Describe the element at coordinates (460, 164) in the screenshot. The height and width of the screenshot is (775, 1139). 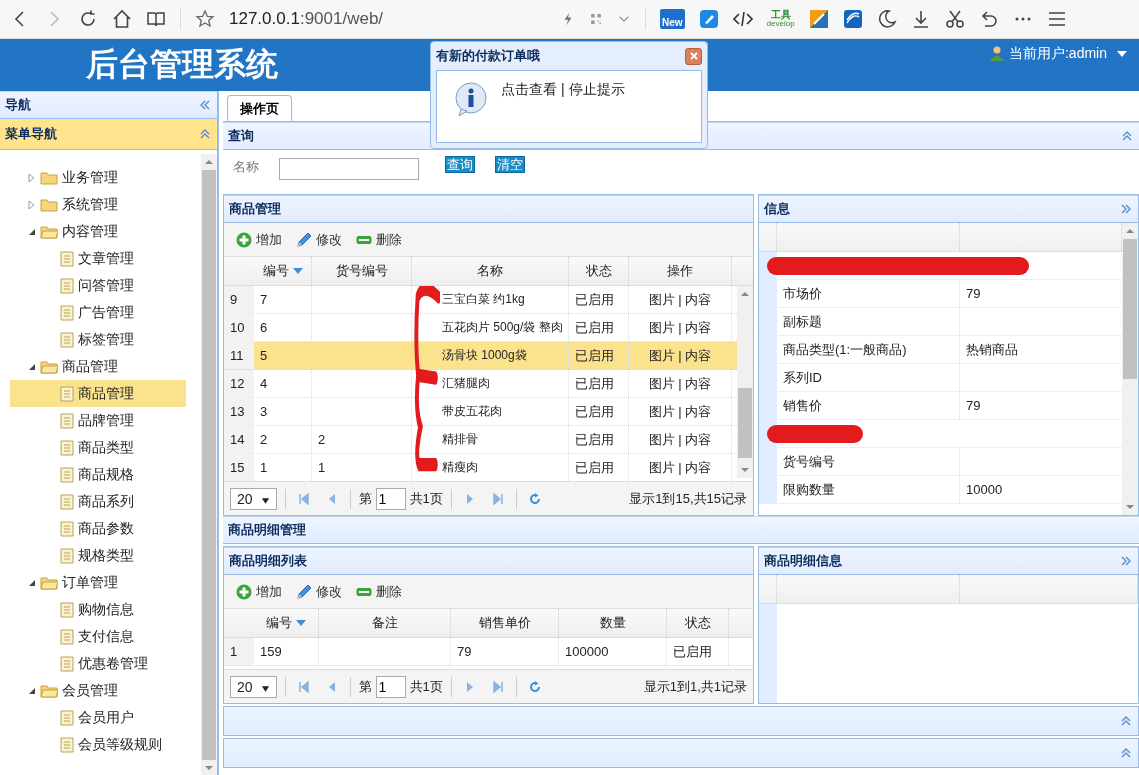
I see `query-button: 查询` at that location.